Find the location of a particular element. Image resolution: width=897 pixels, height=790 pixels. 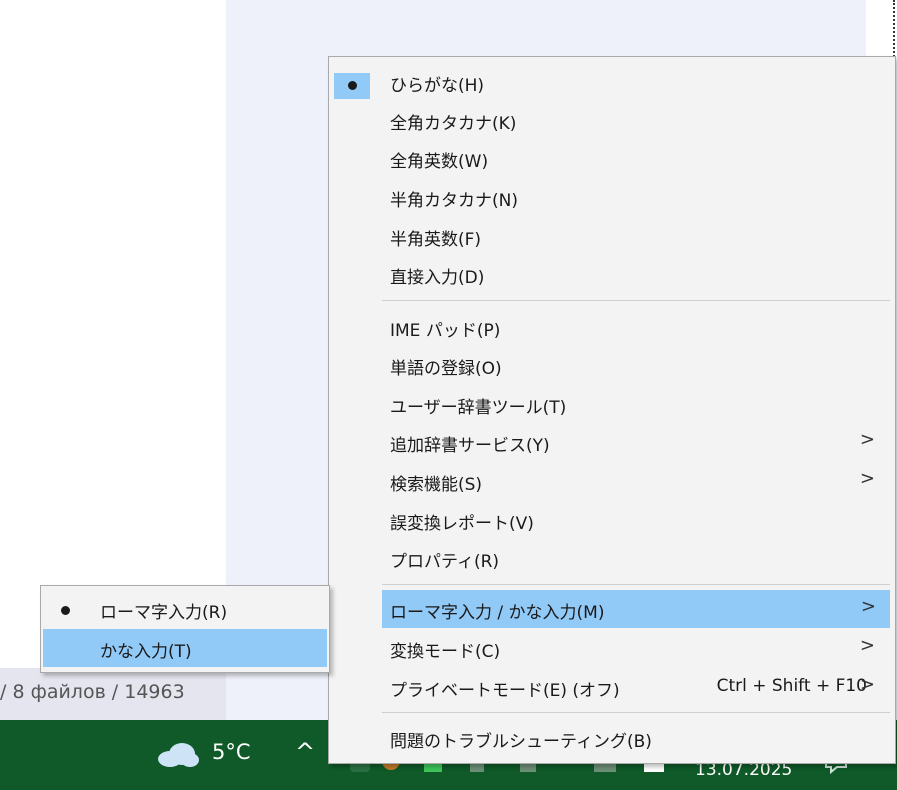

menu-item-zenkaku-katakana: 全角カタカナ(K) is located at coordinates (612, 120).